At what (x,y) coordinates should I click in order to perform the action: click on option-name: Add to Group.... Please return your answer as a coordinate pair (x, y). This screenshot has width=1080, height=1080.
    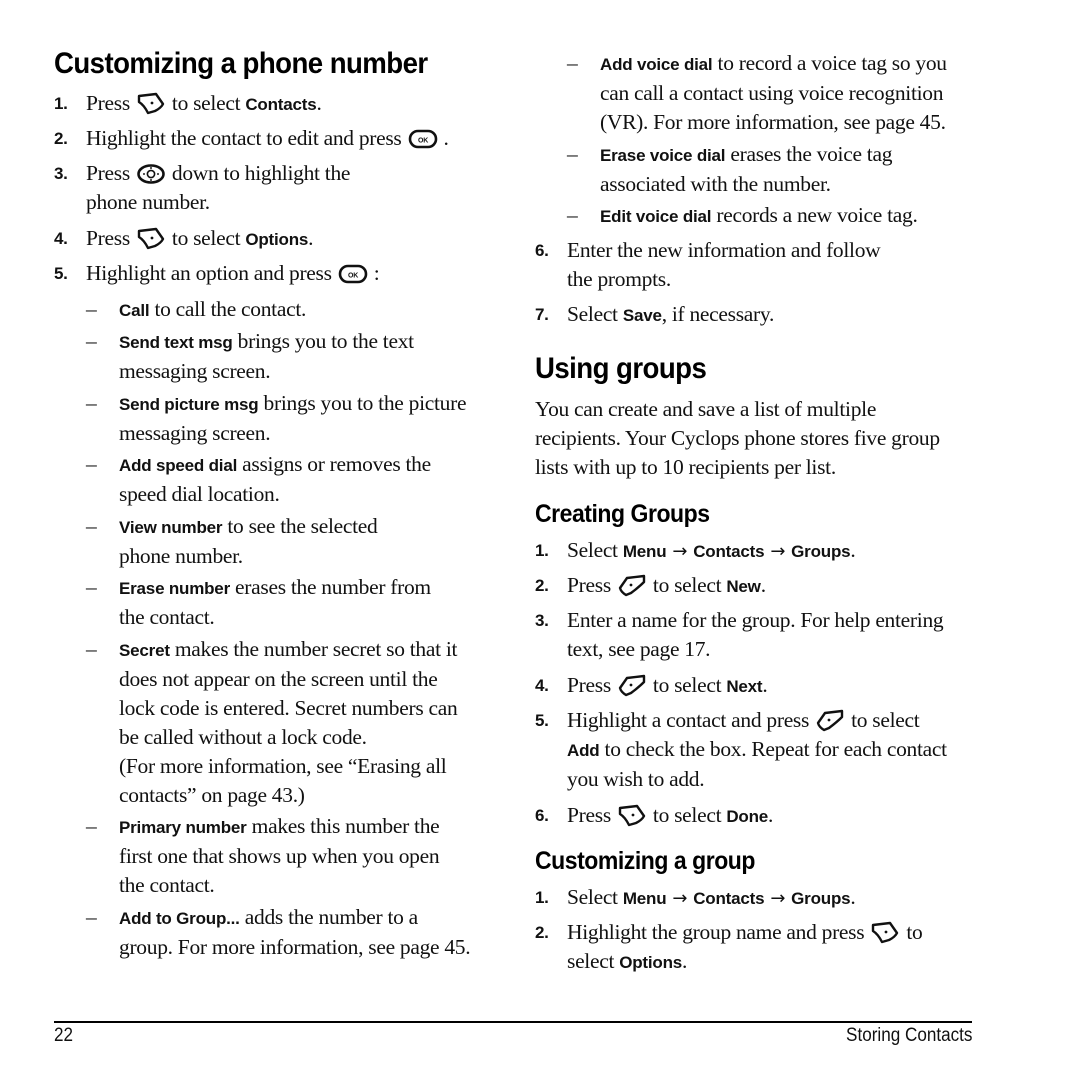
    Looking at the image, I should click on (179, 918).